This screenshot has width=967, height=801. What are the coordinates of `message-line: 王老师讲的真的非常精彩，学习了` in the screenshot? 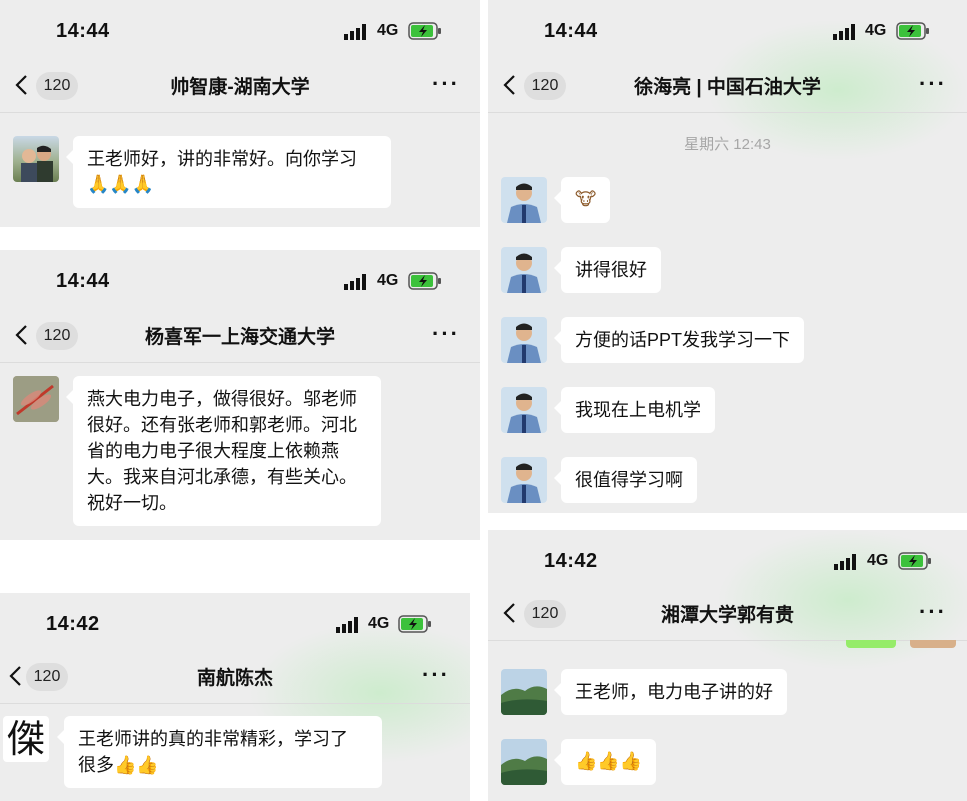 It's located at (213, 739).